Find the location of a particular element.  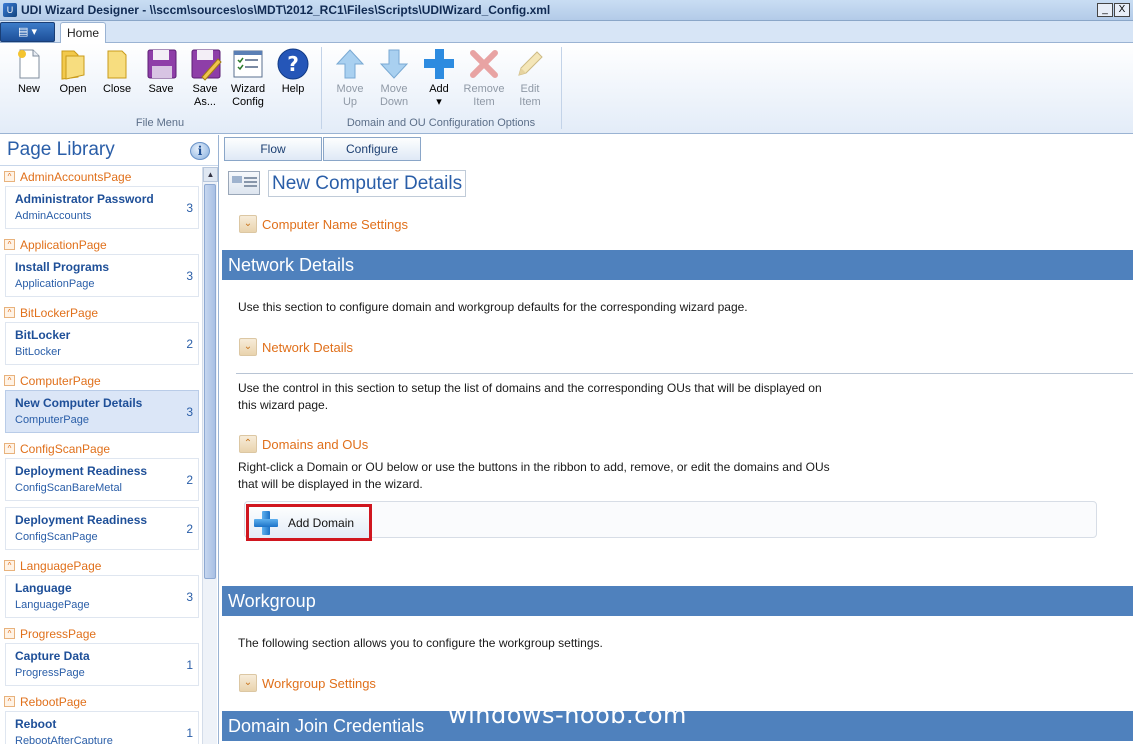

library-category: ^ LanguagePage is located at coordinates (101, 565).